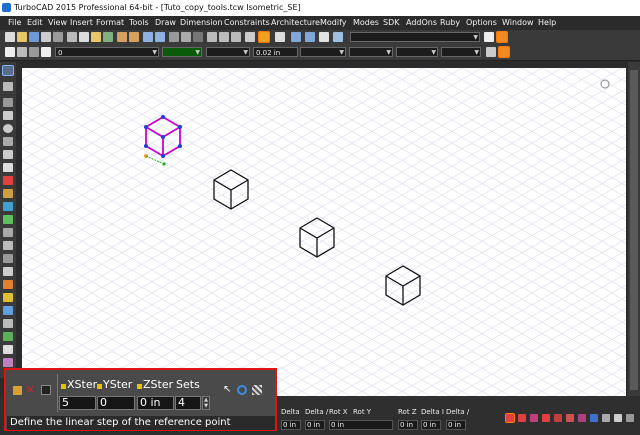  Describe the element at coordinates (14, 22) in the screenshot. I see `menu-file: File` at that location.